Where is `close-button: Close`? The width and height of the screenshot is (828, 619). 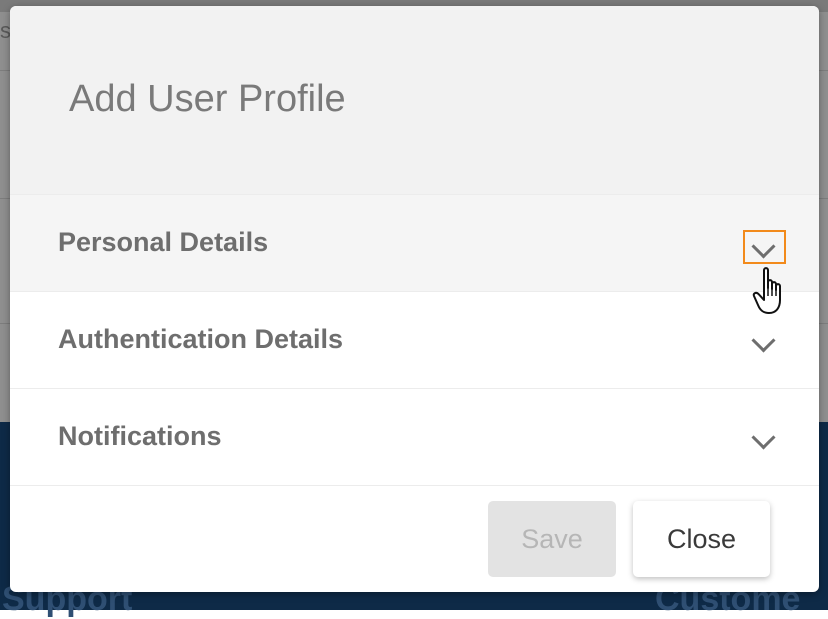
close-button: Close is located at coordinates (701, 539).